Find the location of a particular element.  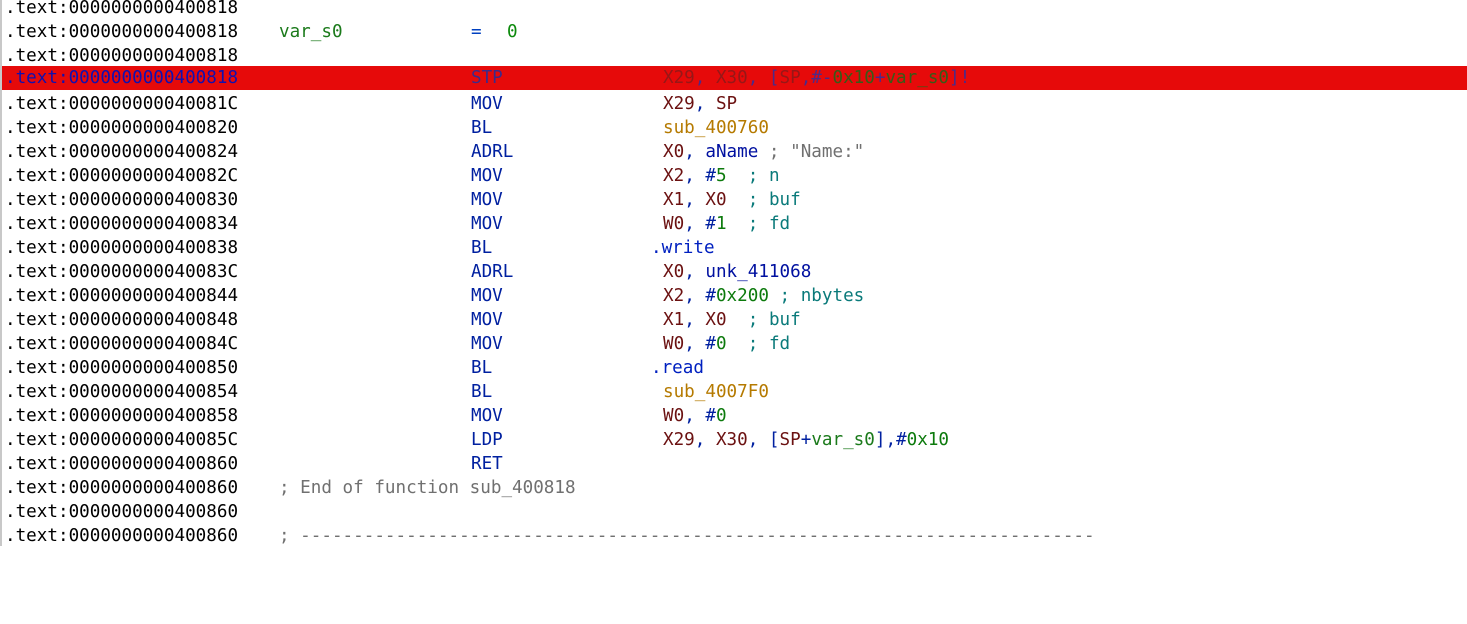

operands: W0, #0 is located at coordinates (695, 416).